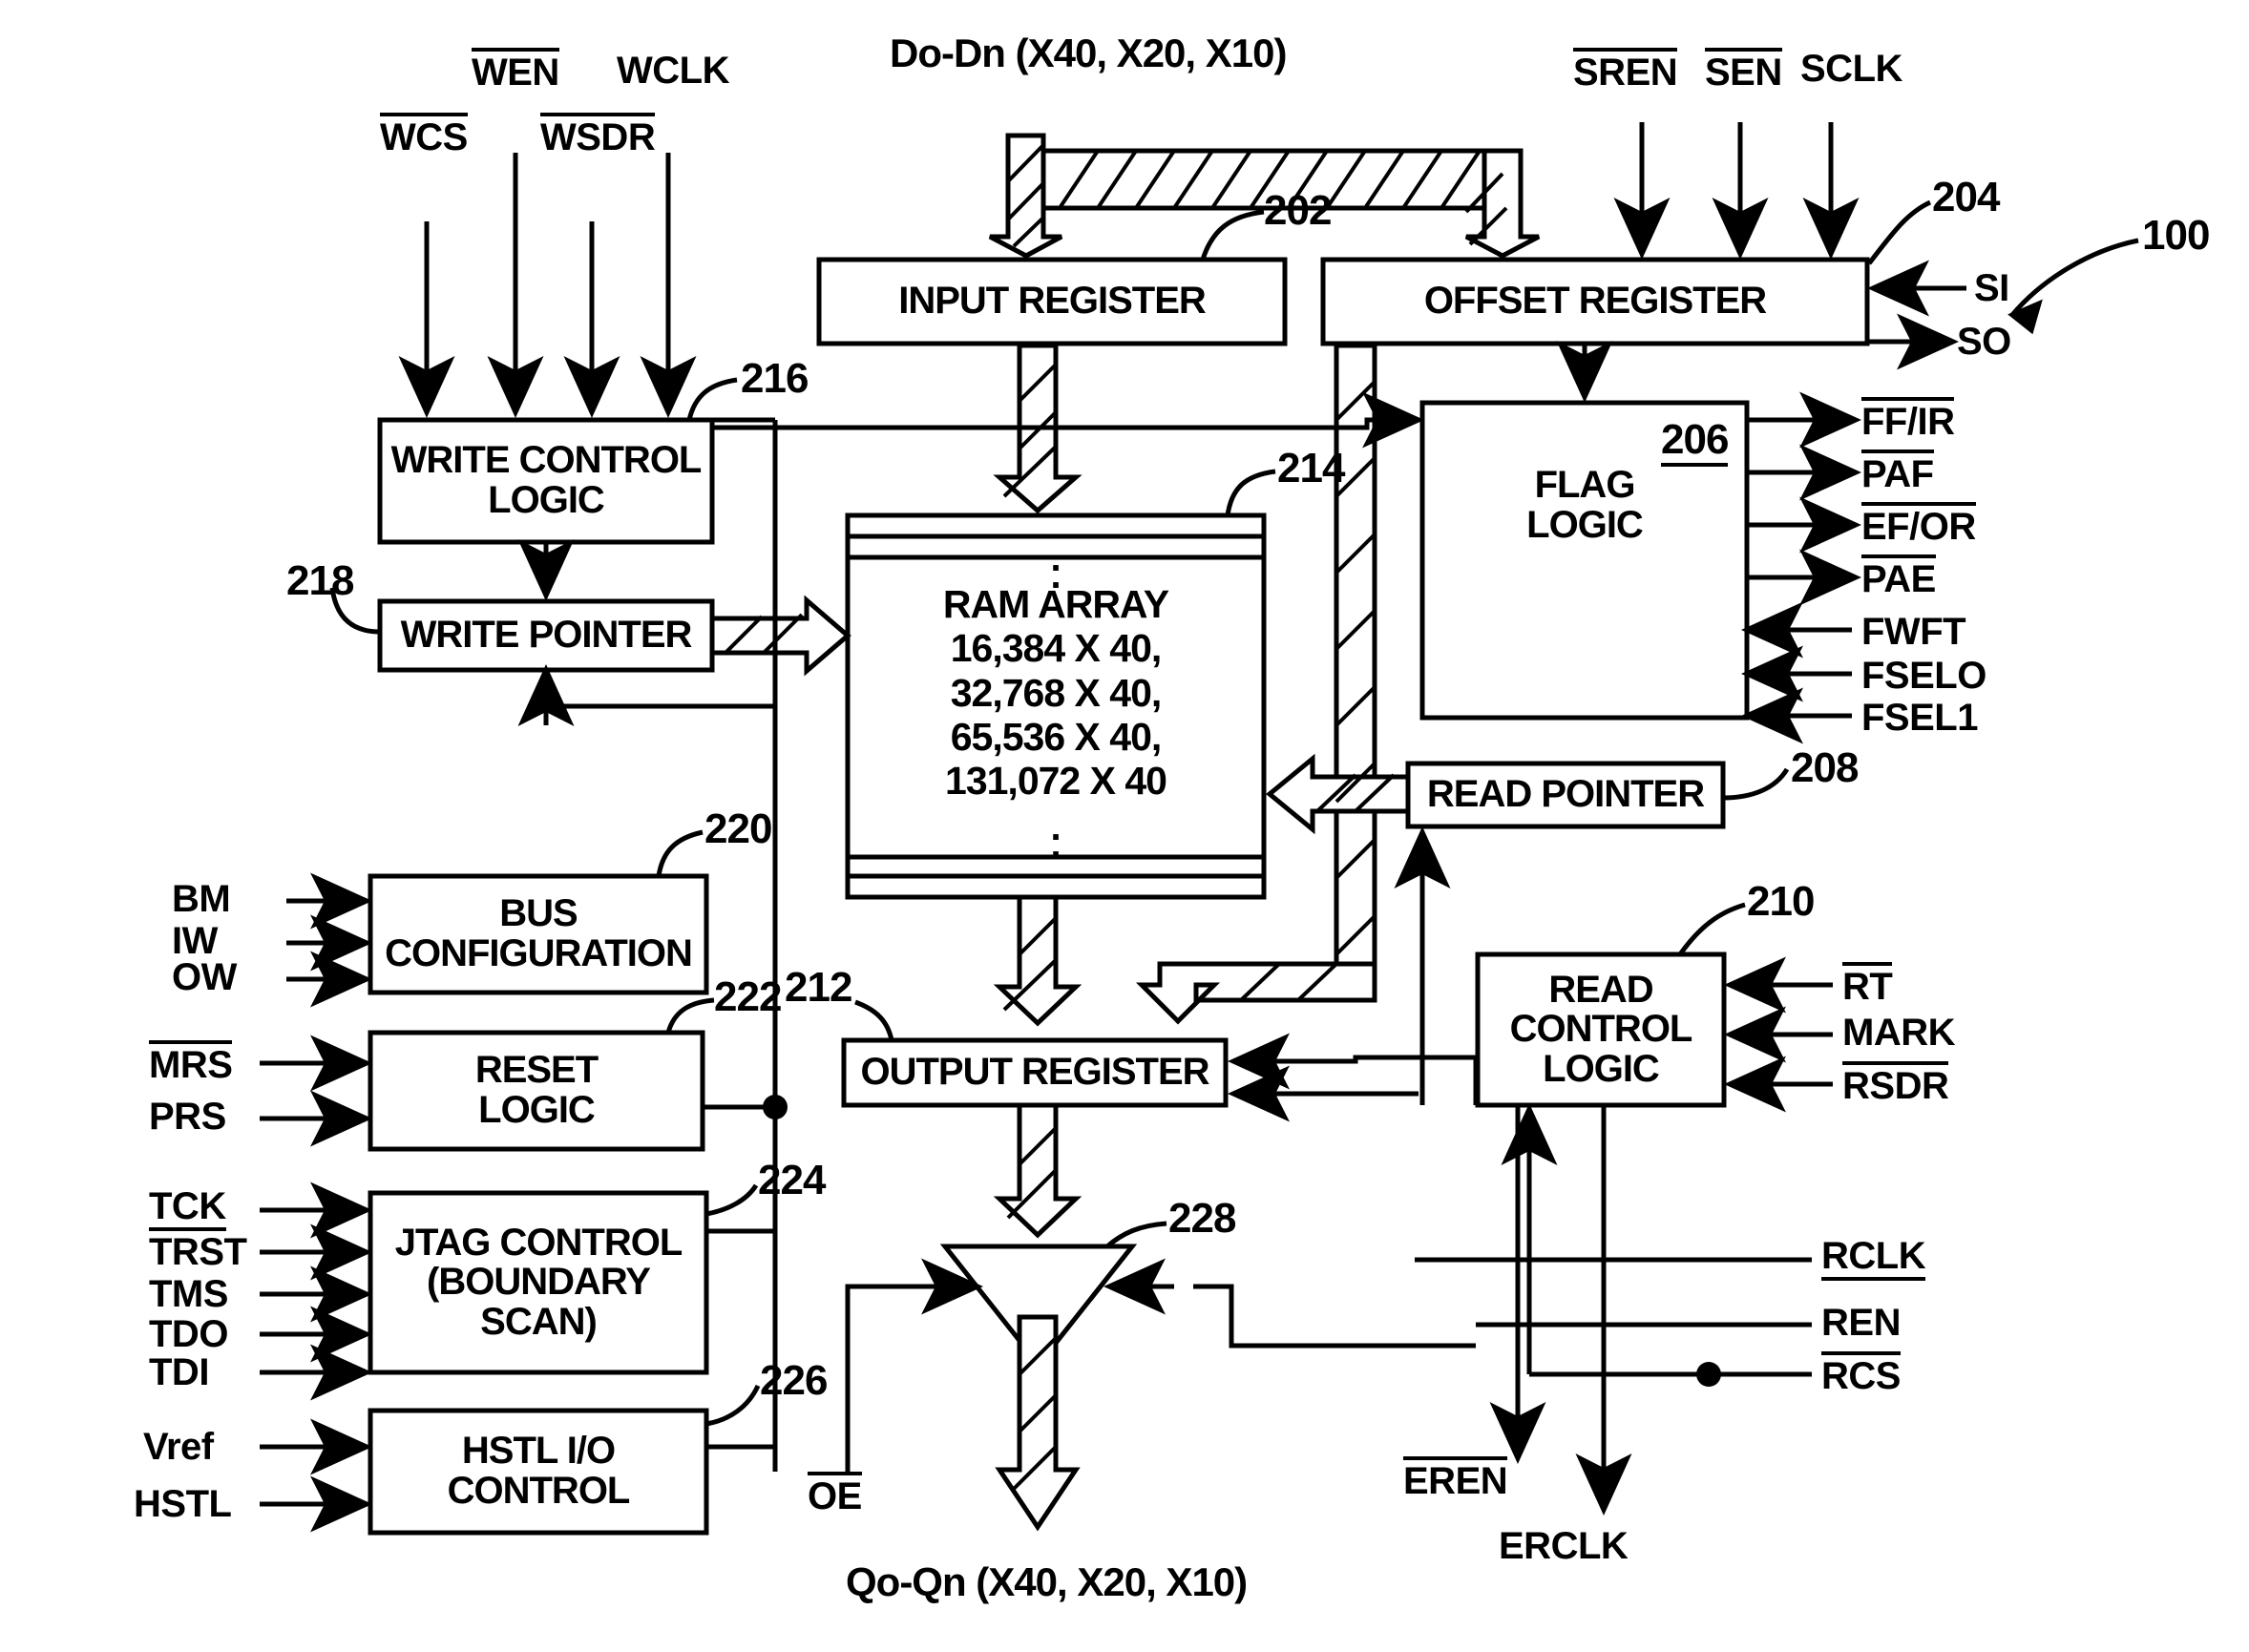  I want to click on signal-label-ren: REN, so click(1861, 1323).